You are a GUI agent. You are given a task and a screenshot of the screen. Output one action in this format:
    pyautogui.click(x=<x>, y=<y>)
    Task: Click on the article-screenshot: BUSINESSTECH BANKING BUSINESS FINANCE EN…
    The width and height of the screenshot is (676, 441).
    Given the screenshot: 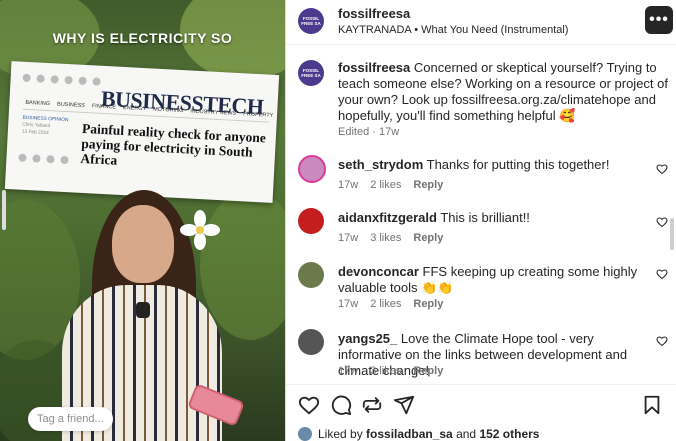 What is the action you would take?
    pyautogui.click(x=142, y=132)
    